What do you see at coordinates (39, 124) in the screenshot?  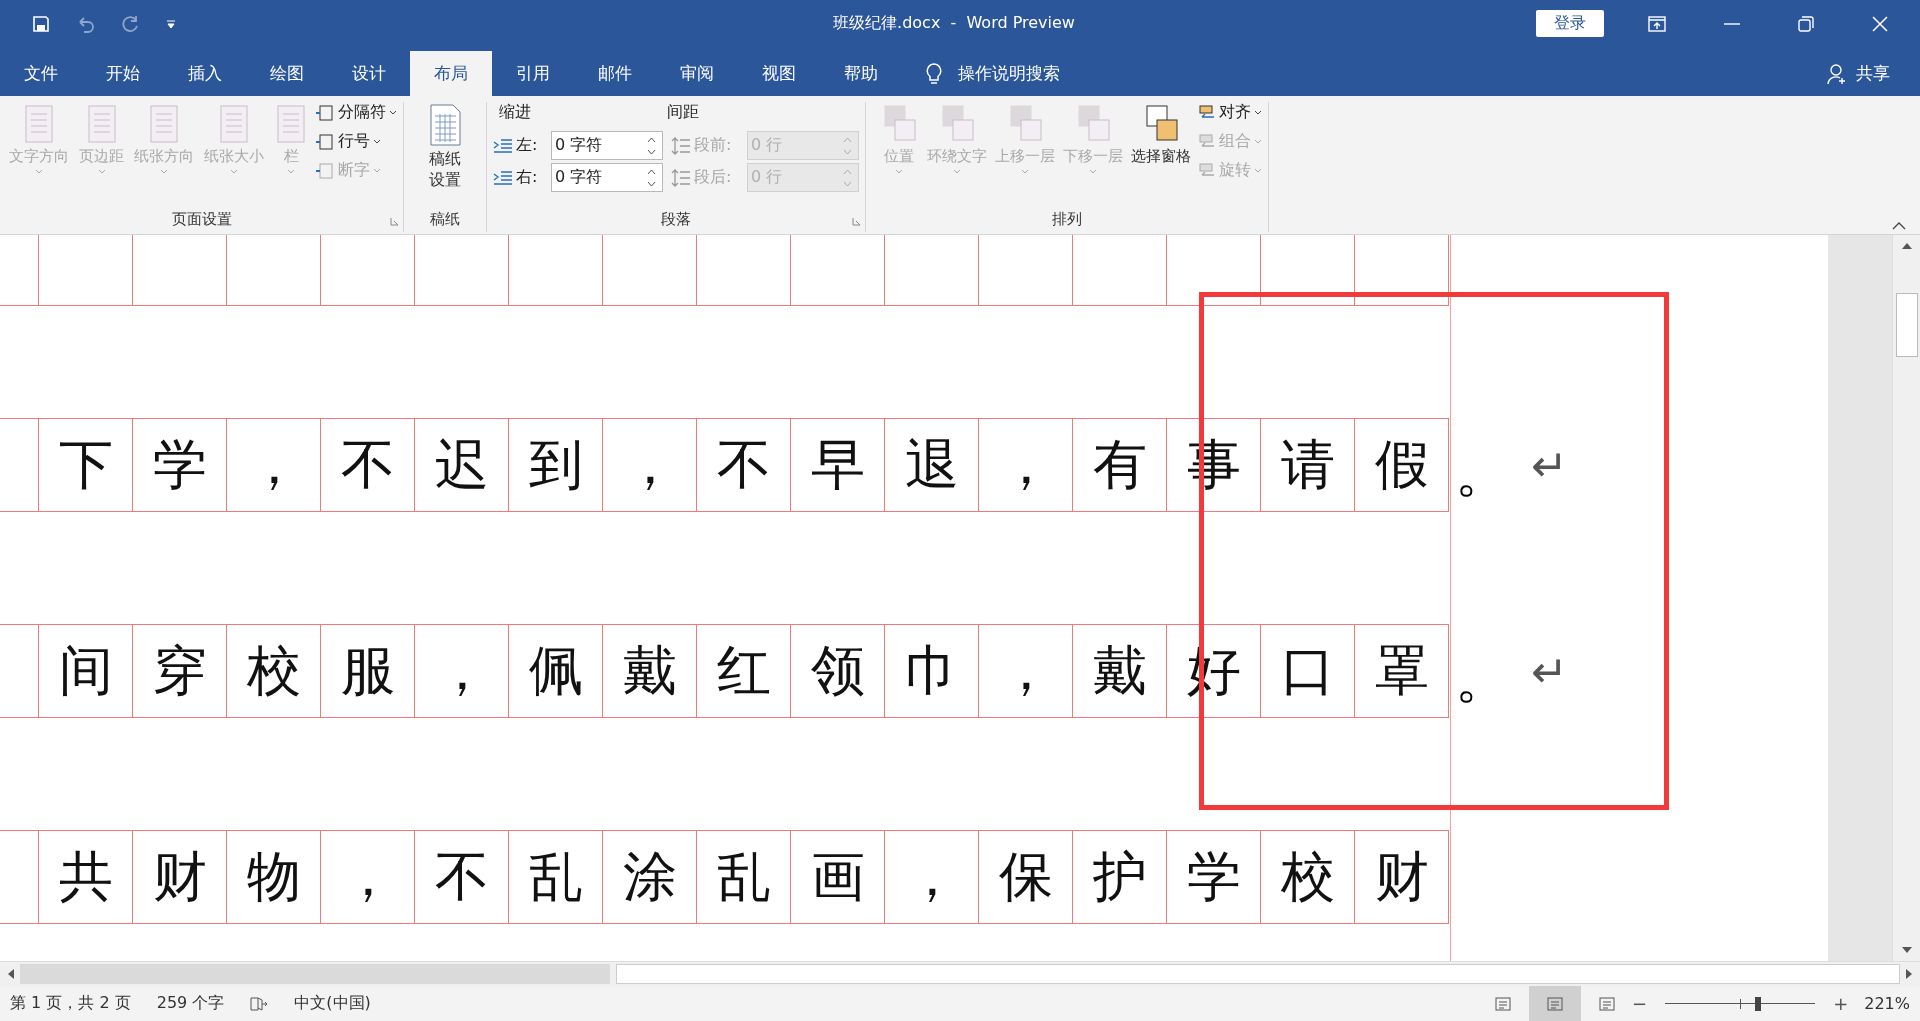 I see `text-direction-icon` at bounding box center [39, 124].